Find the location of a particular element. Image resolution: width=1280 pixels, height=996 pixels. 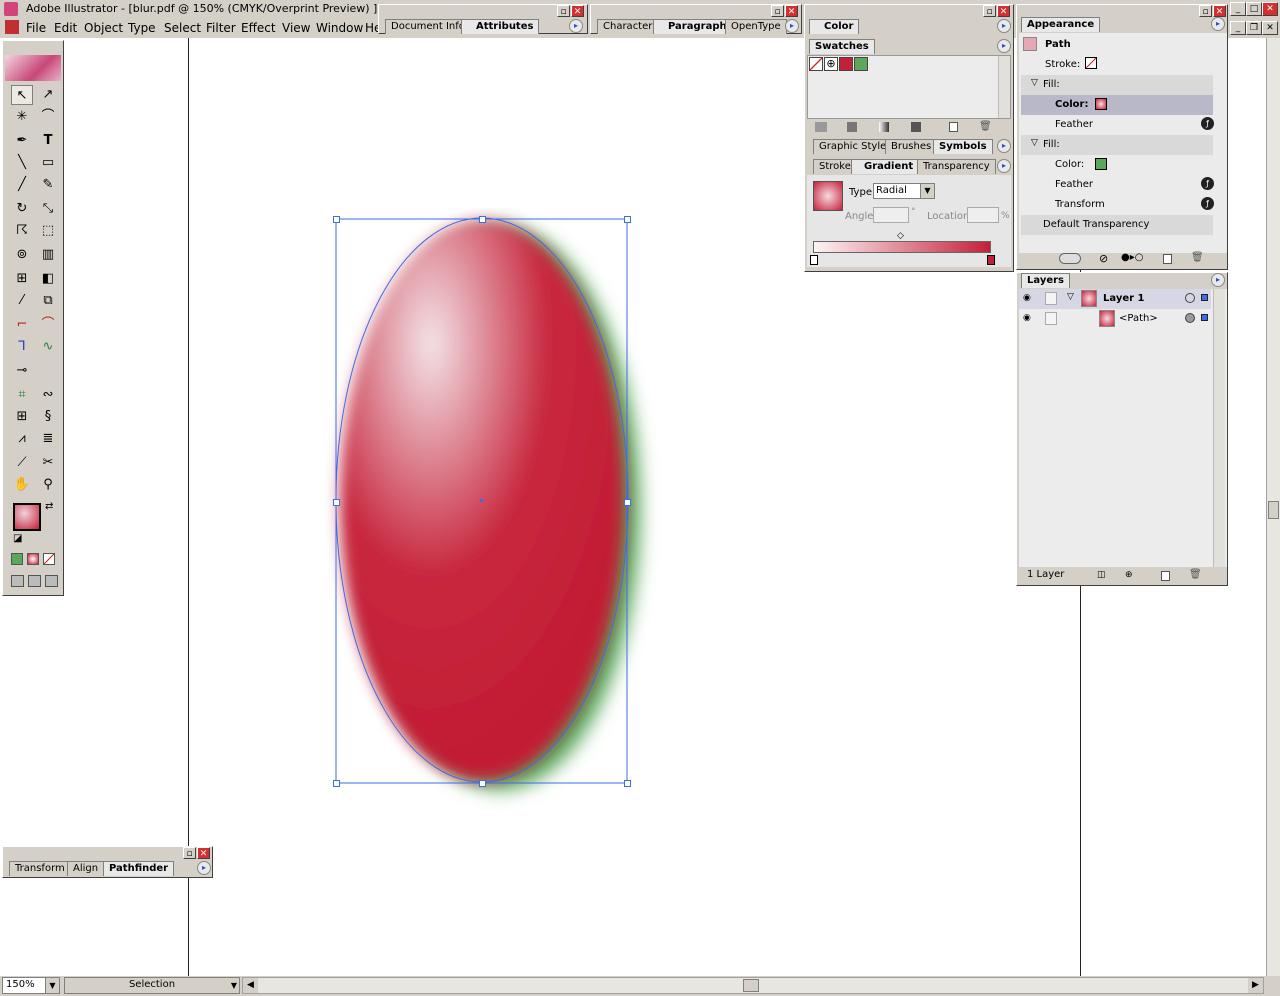

doc-restore-icon: ❐ is located at coordinates (1254, 28).